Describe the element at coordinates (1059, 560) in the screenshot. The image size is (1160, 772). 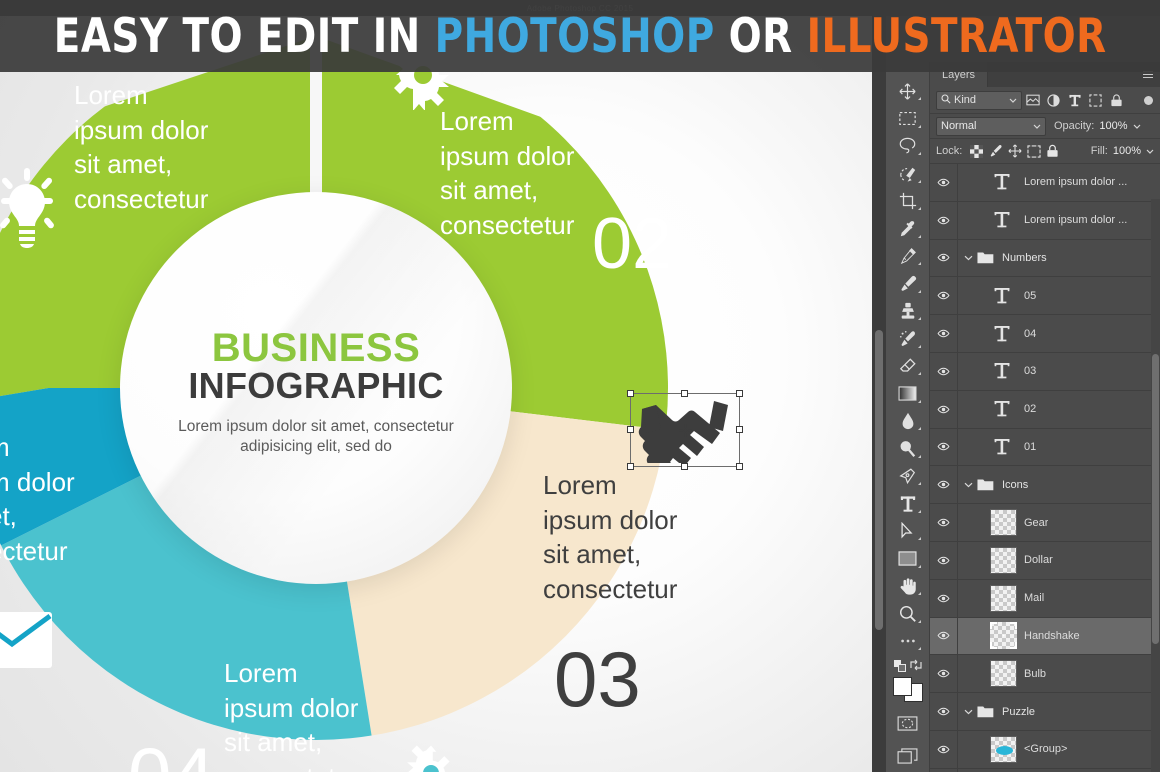
I see `layer-body: Dollar` at that location.